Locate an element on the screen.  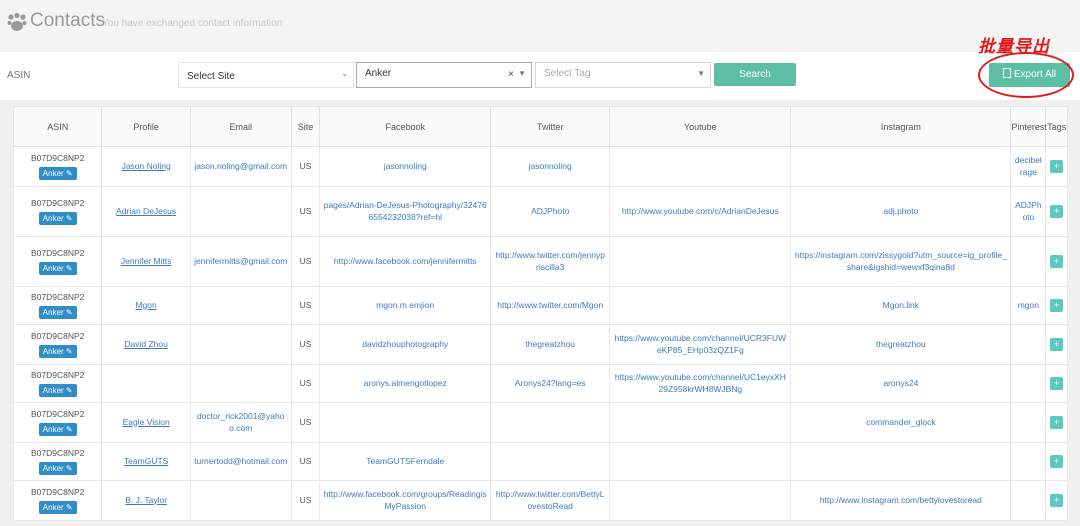
profile-link: David Zhou is located at coordinates (145, 344).